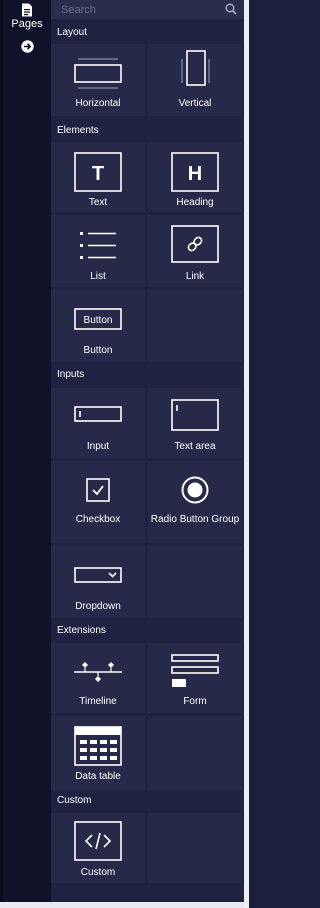  I want to click on pages-button: Pages, so click(27, 16).